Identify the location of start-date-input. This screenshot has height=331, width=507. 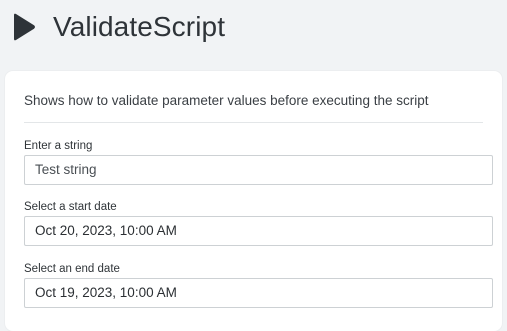
(258, 231).